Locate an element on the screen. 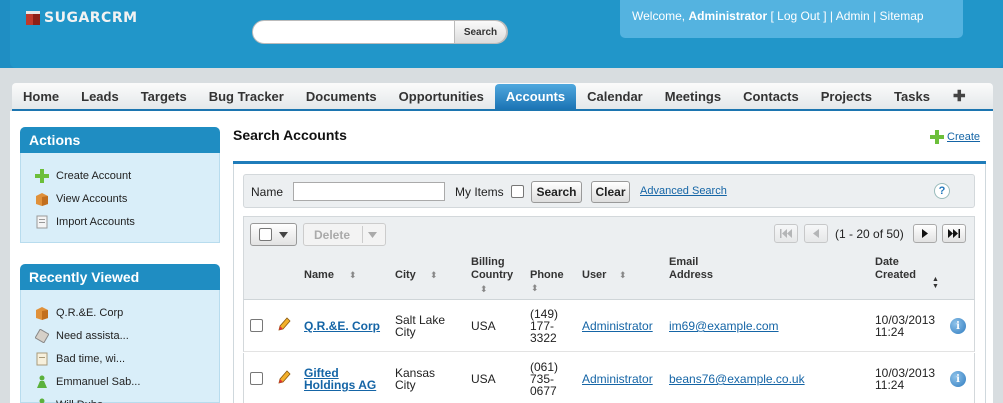 Image resolution: width=1003 pixels, height=403 pixels. first-page-icon is located at coordinates (786, 233).